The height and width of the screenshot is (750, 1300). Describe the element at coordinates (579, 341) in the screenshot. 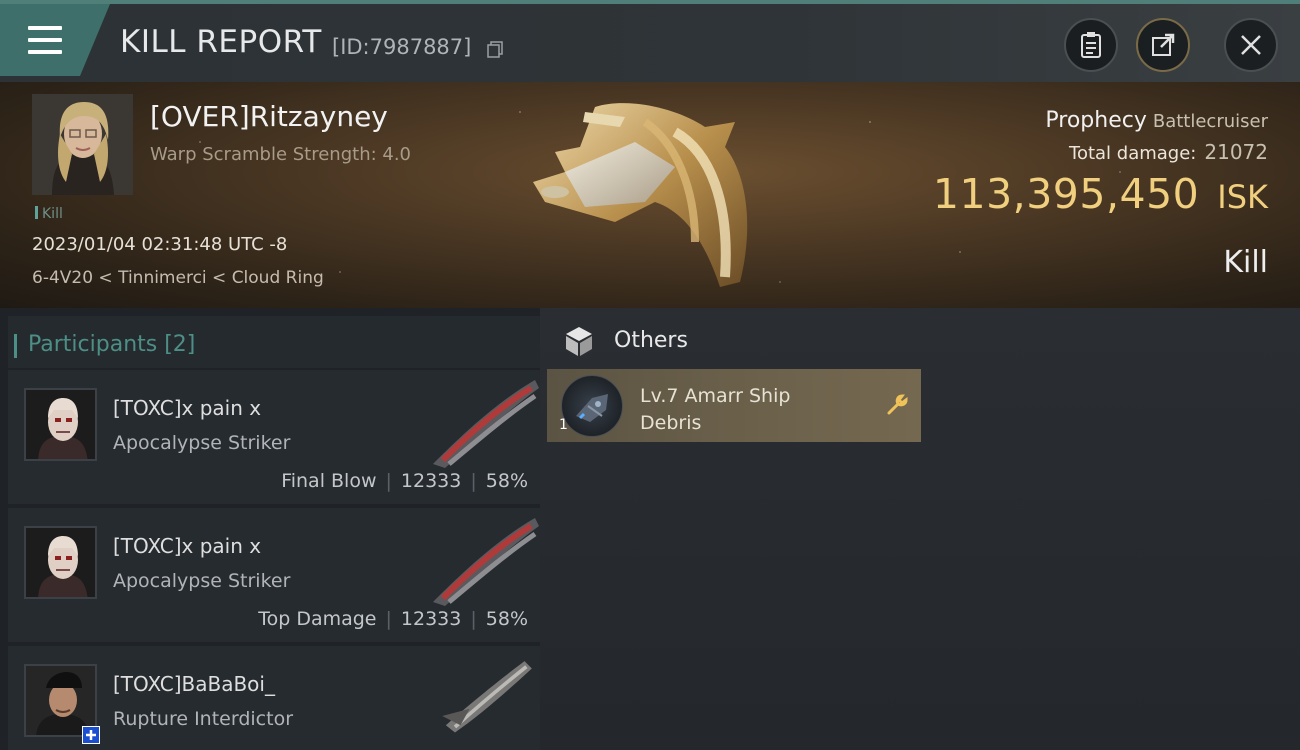

I see `cube-icon` at that location.